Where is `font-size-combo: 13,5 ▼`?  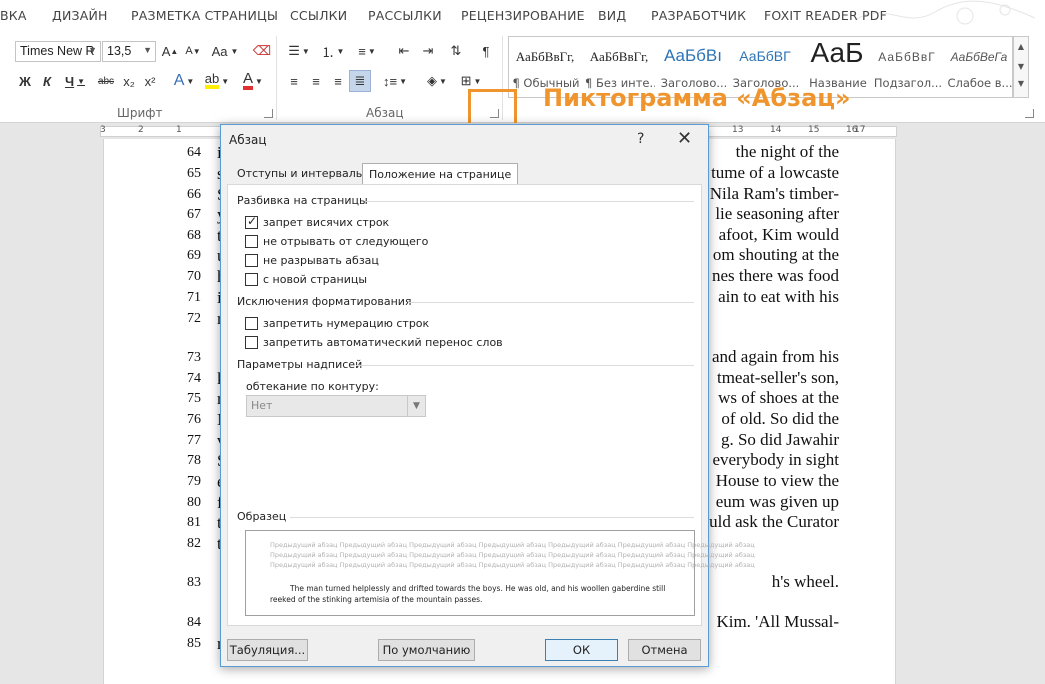
font-size-combo: 13,5 ▼ is located at coordinates (129, 51).